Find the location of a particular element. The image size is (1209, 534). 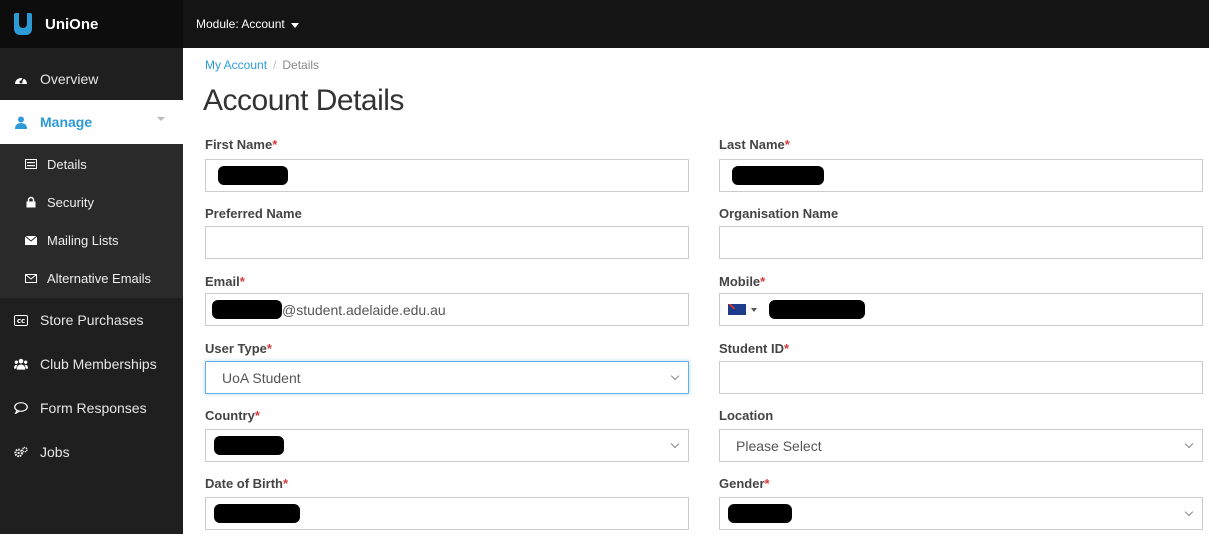

label-text: Country is located at coordinates (230, 415).